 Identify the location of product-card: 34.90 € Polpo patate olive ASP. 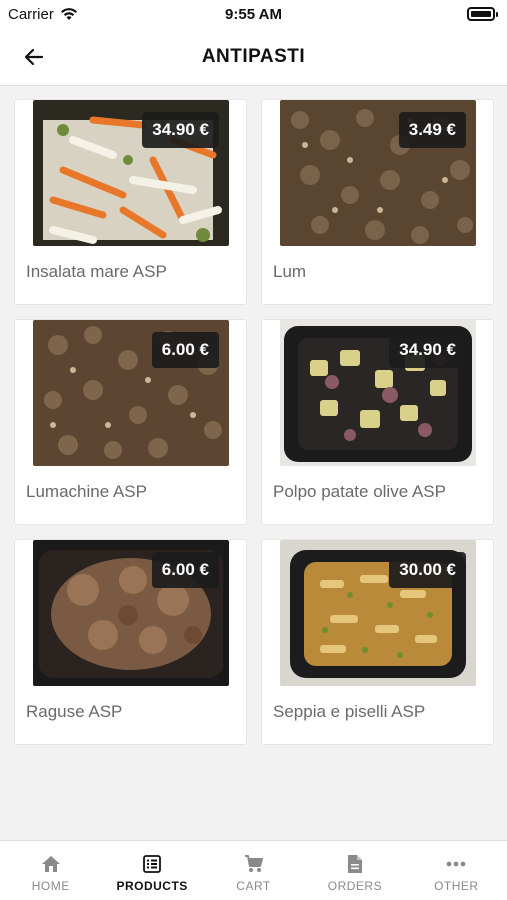
(377, 422).